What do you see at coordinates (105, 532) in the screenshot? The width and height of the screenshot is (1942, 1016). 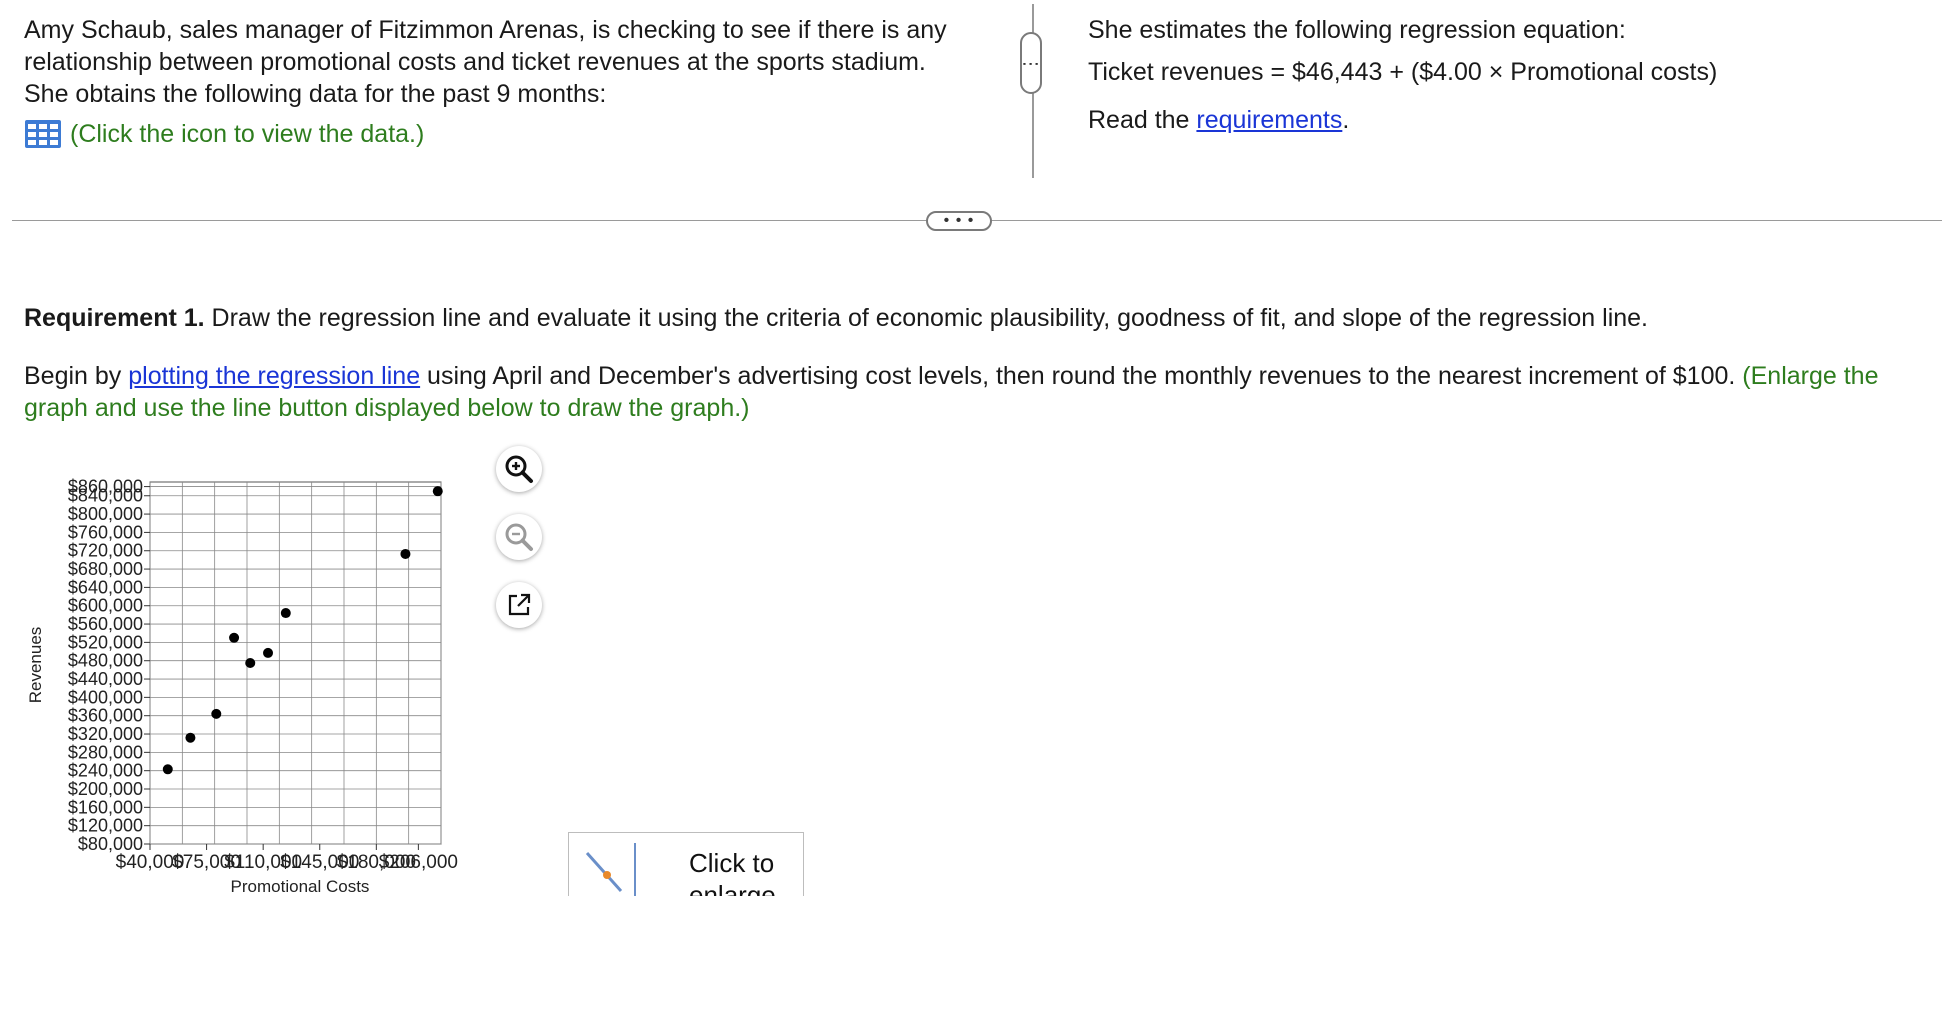 I see `y-tick-label: $760,000` at bounding box center [105, 532].